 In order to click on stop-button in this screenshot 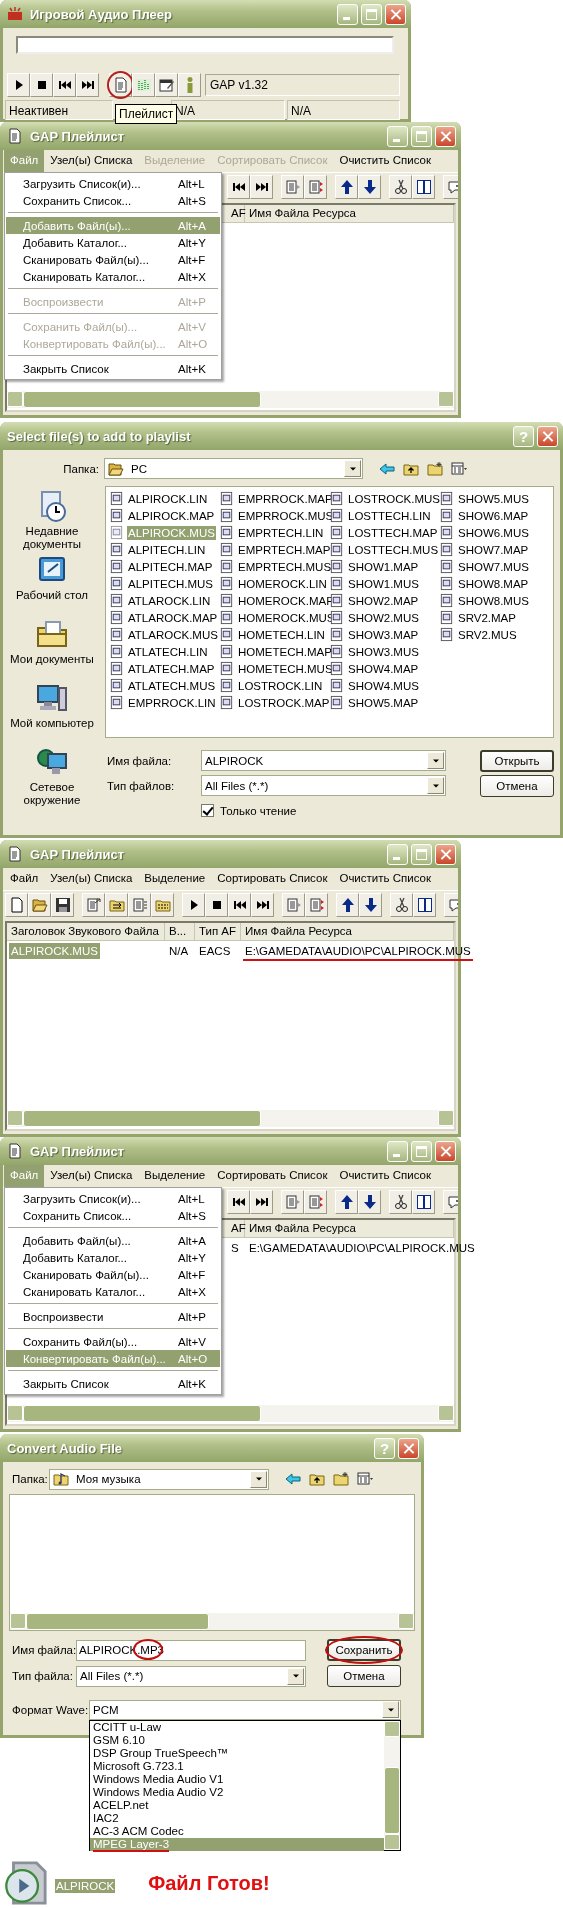, I will do `click(216, 905)`.